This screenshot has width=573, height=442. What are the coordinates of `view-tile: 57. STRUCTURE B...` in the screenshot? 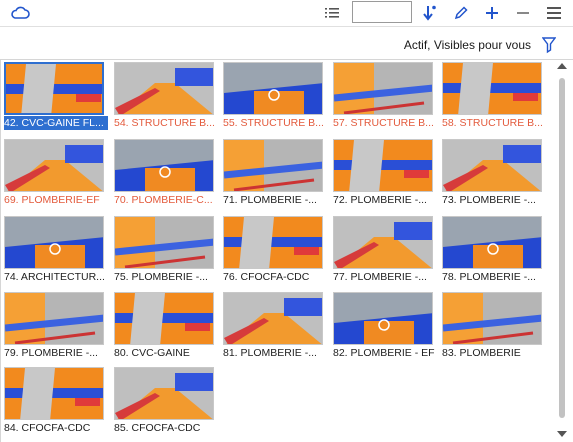 It's located at (383, 97).